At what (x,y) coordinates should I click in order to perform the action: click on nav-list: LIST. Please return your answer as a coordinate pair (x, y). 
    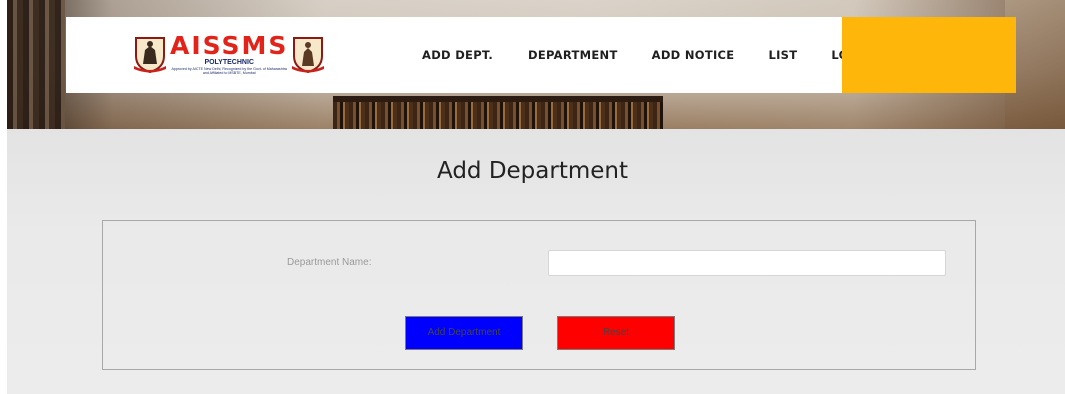
    Looking at the image, I should click on (782, 55).